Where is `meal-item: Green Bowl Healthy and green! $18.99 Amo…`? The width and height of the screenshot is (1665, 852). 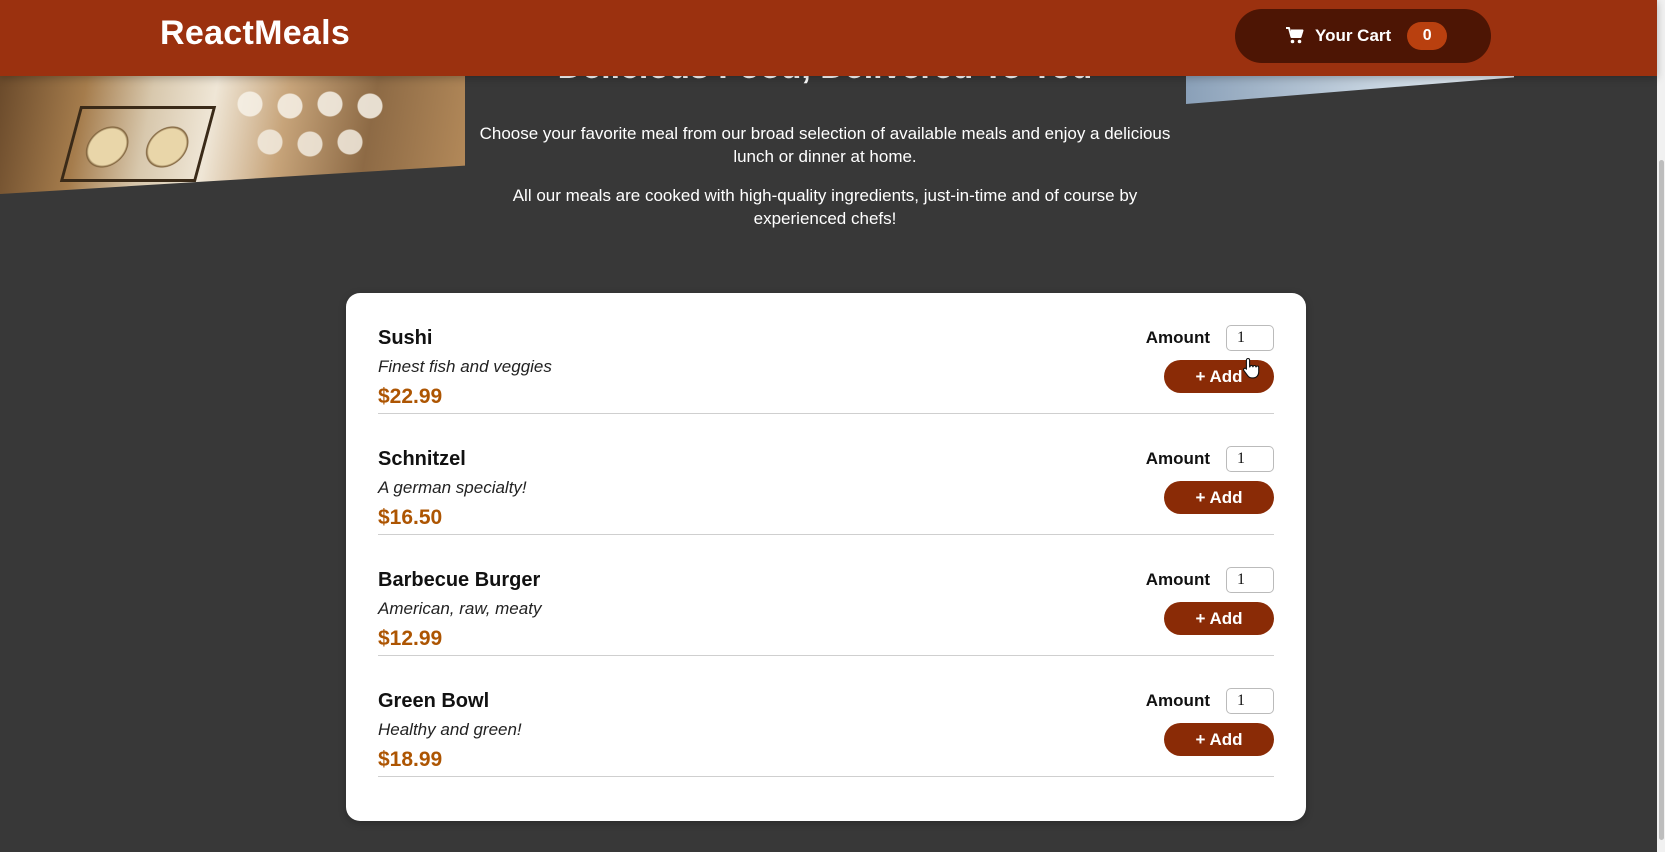
meal-item: Green Bowl Healthy and green! $18.99 Amo… is located at coordinates (826, 716).